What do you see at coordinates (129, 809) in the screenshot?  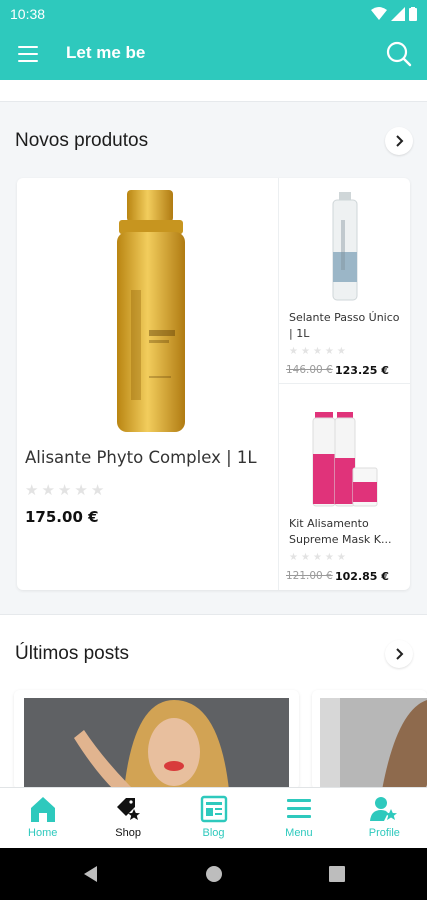 I see `shop-star-icon` at bounding box center [129, 809].